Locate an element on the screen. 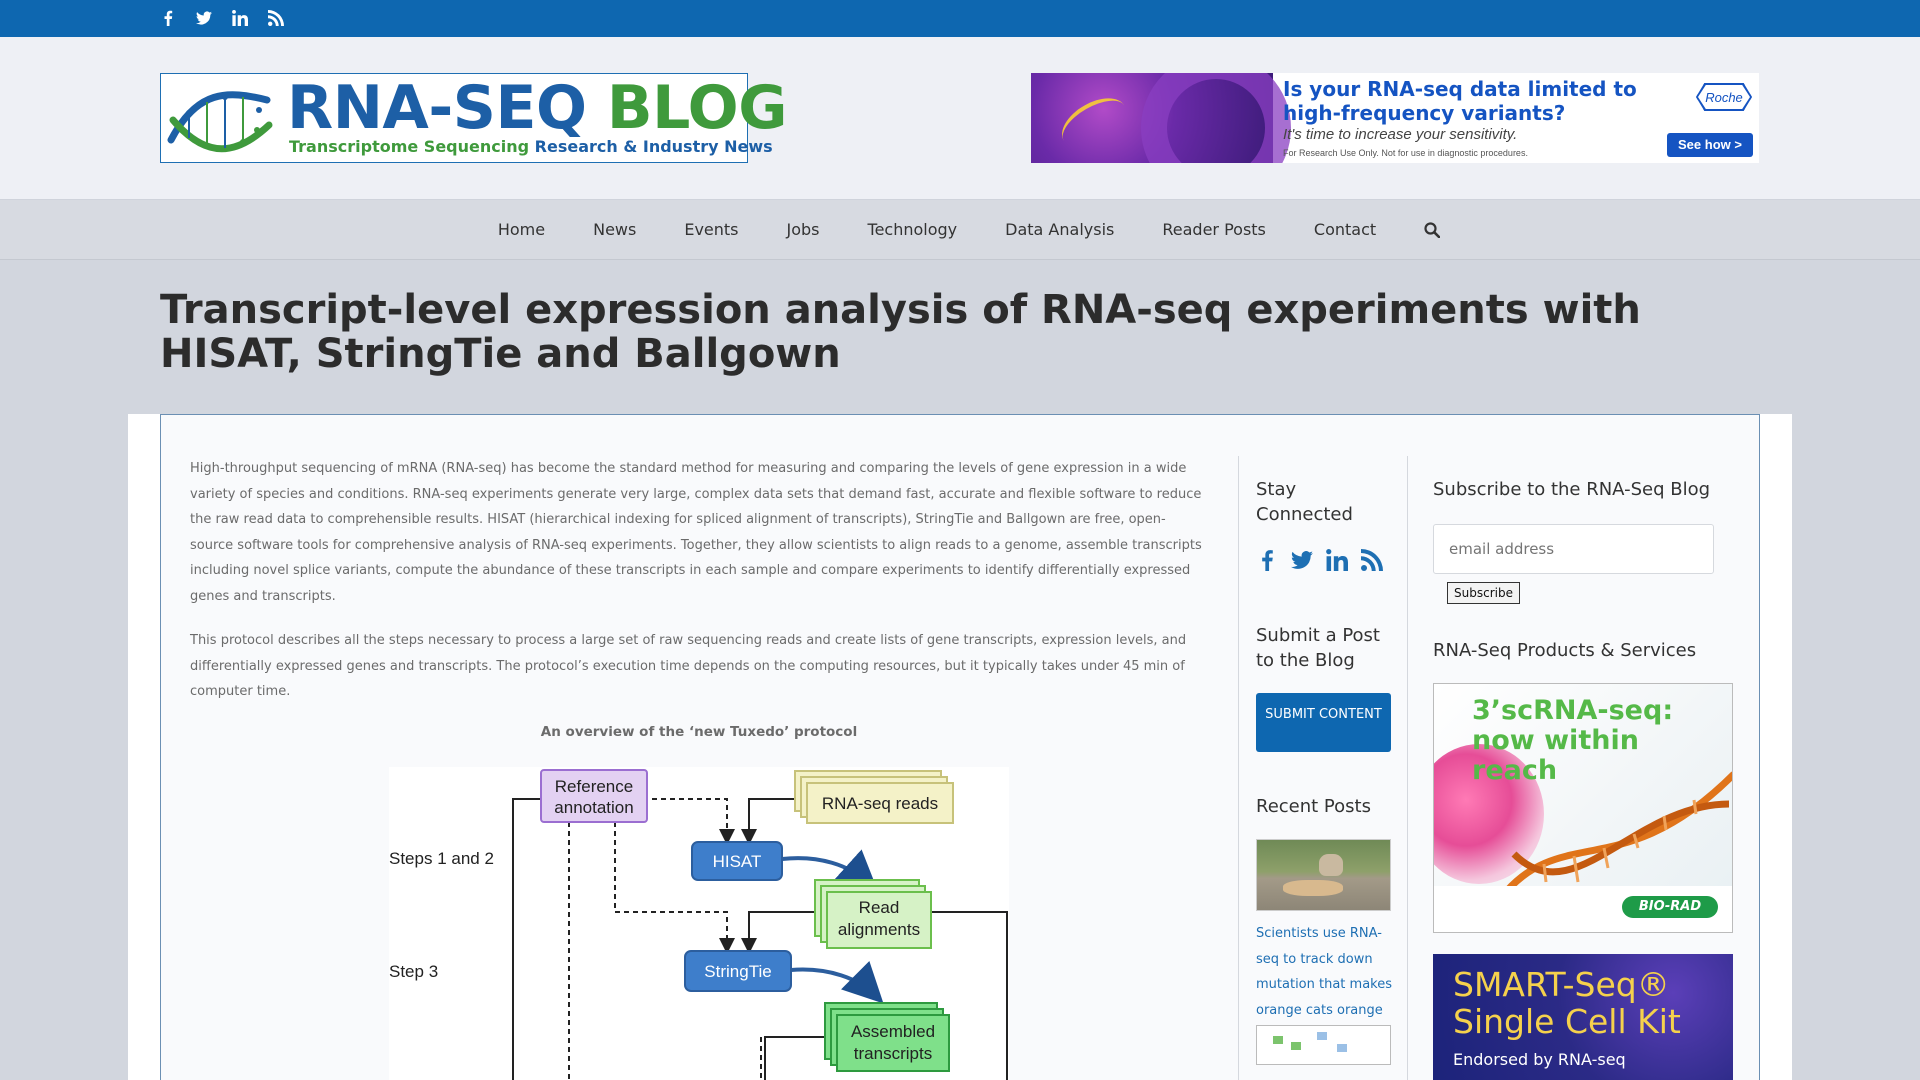 The width and height of the screenshot is (1920, 1080). logo-title: RNA-SEQ BLOG is located at coordinates (537, 108).